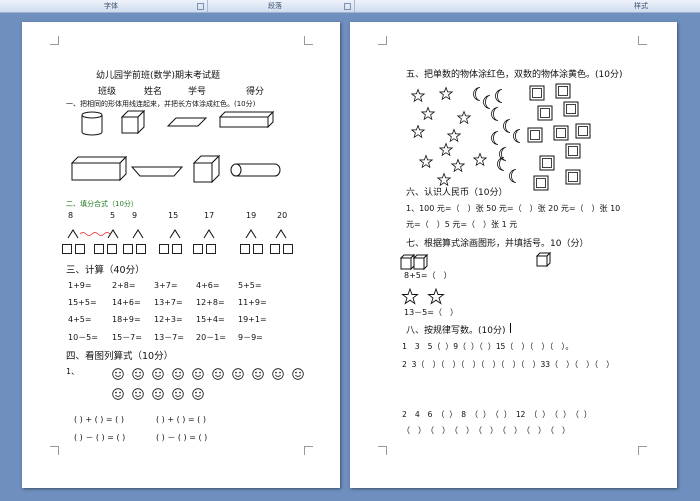 This screenshot has height=501, width=700. I want to click on font-dialog-launcher-icon, so click(200, 6).